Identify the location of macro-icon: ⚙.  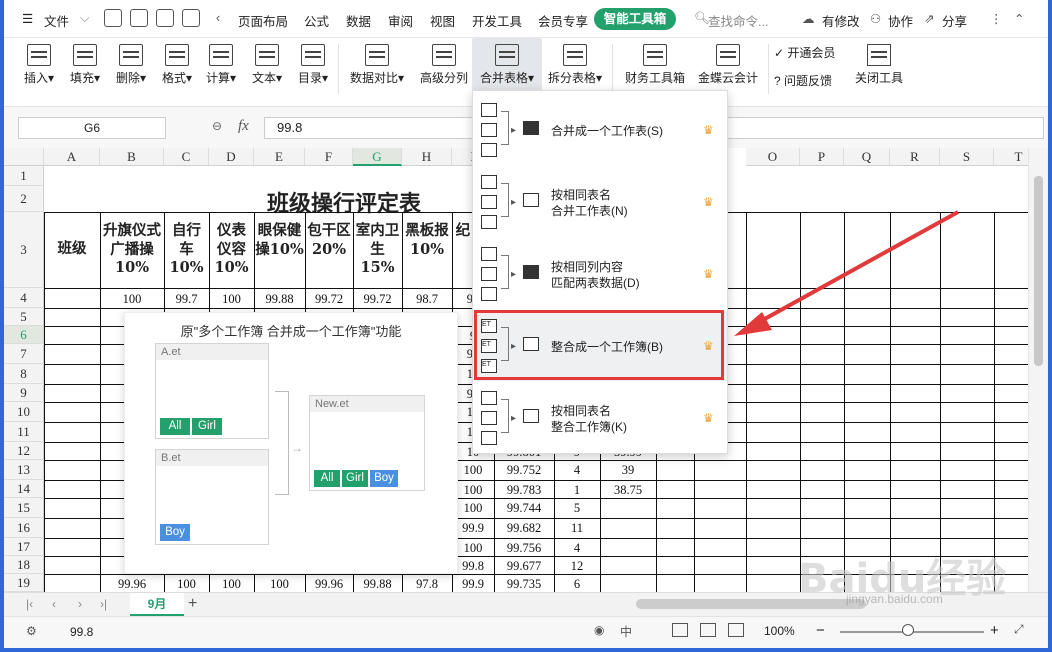
(31, 631).